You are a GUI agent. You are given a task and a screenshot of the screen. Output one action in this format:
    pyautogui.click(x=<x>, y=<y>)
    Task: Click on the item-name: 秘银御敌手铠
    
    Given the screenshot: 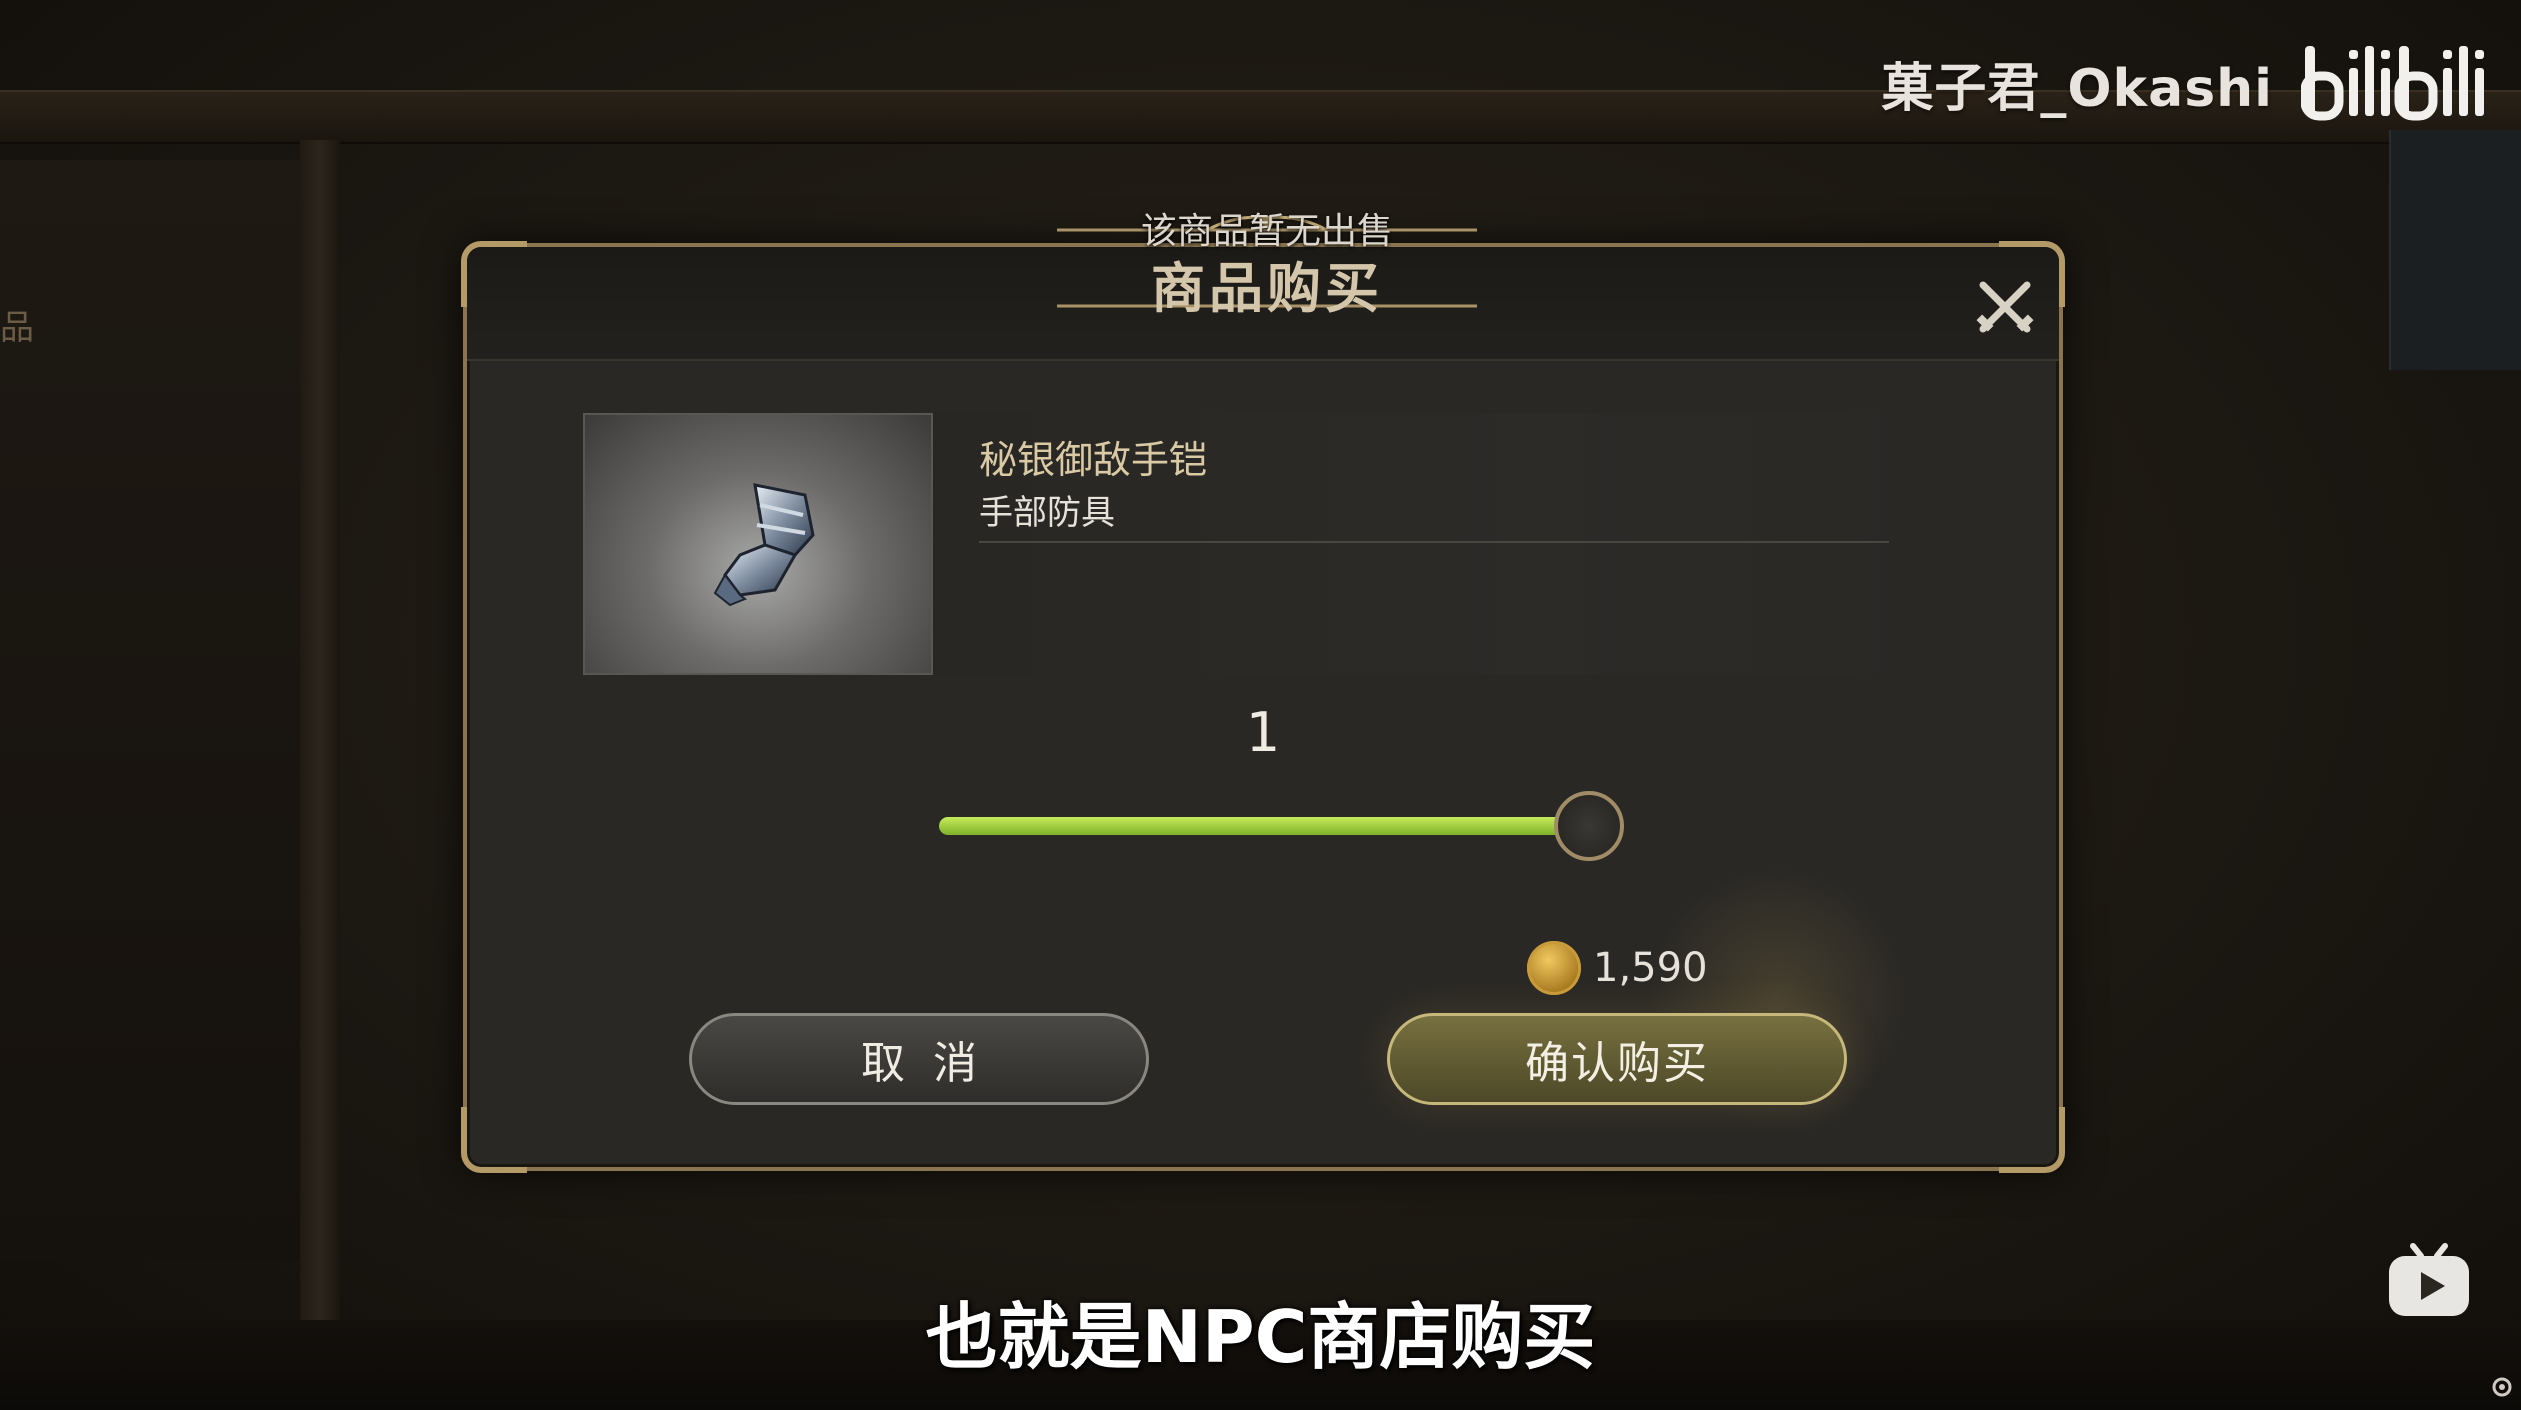 What is the action you would take?
    pyautogui.click(x=1093, y=460)
    